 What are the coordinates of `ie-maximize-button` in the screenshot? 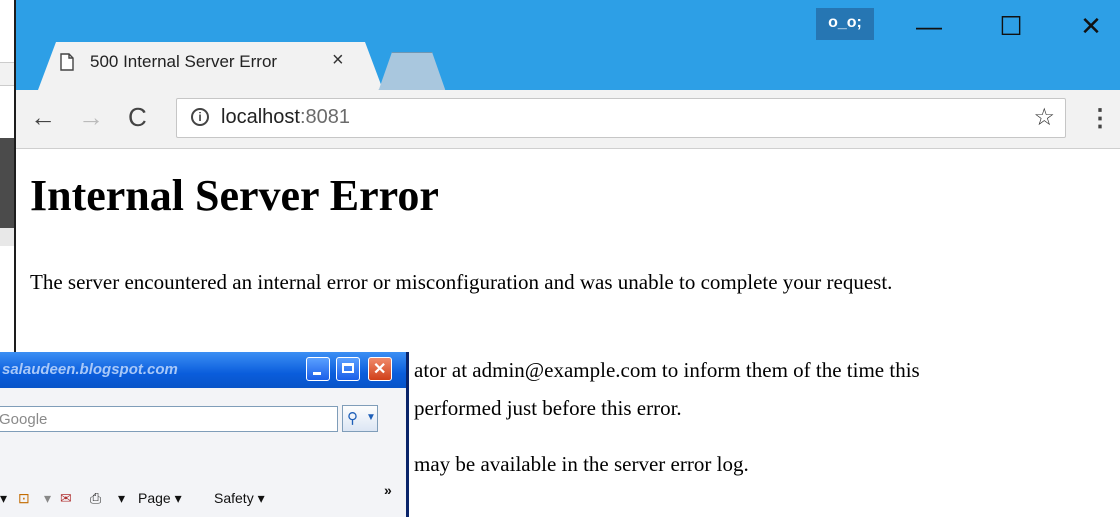 It's located at (348, 369).